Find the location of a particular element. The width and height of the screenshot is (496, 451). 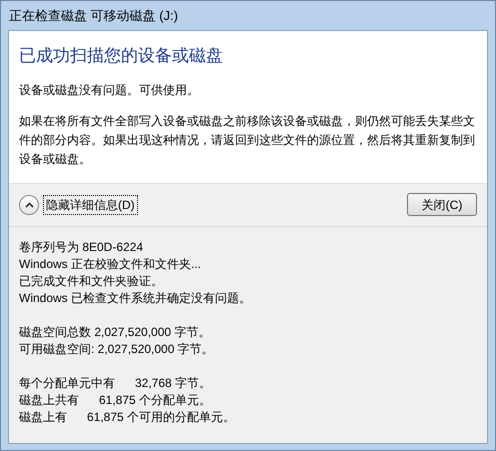

log-line: 磁盘空间总数 2,027,520,000 字节。 is located at coordinates (115, 332).